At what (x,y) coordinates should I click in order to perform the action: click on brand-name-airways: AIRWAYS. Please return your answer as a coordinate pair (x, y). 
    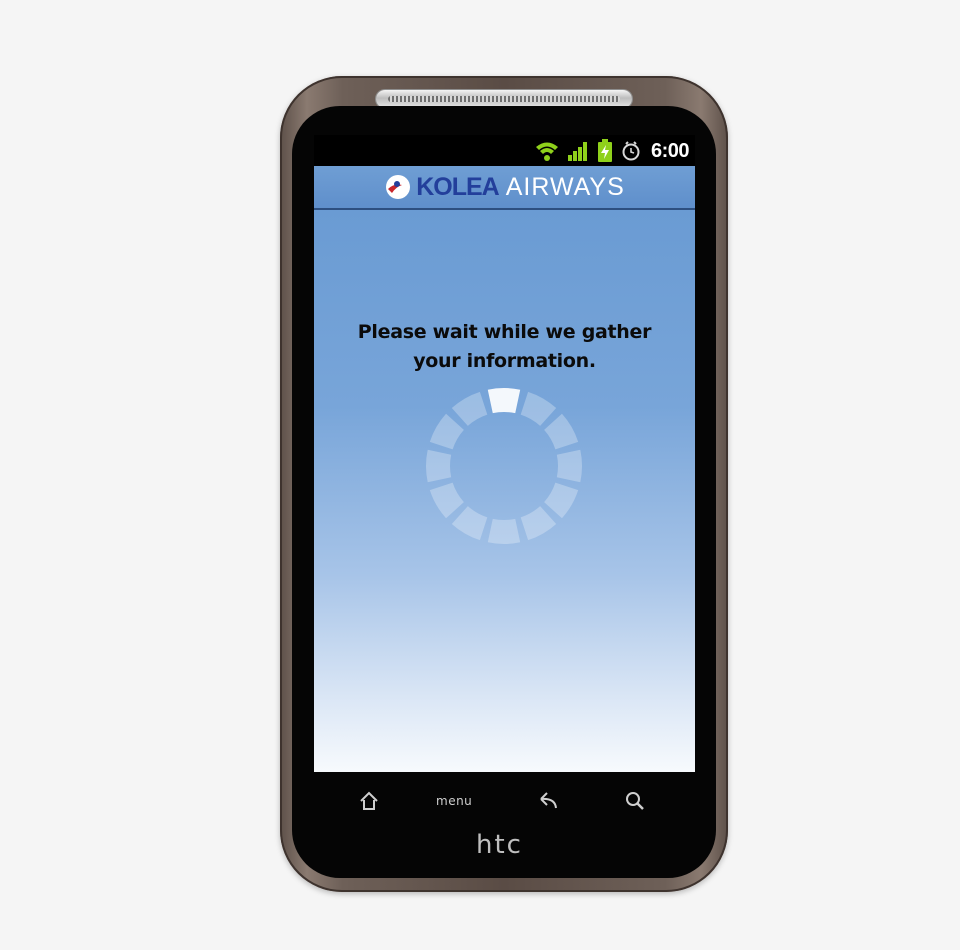
    Looking at the image, I should click on (565, 186).